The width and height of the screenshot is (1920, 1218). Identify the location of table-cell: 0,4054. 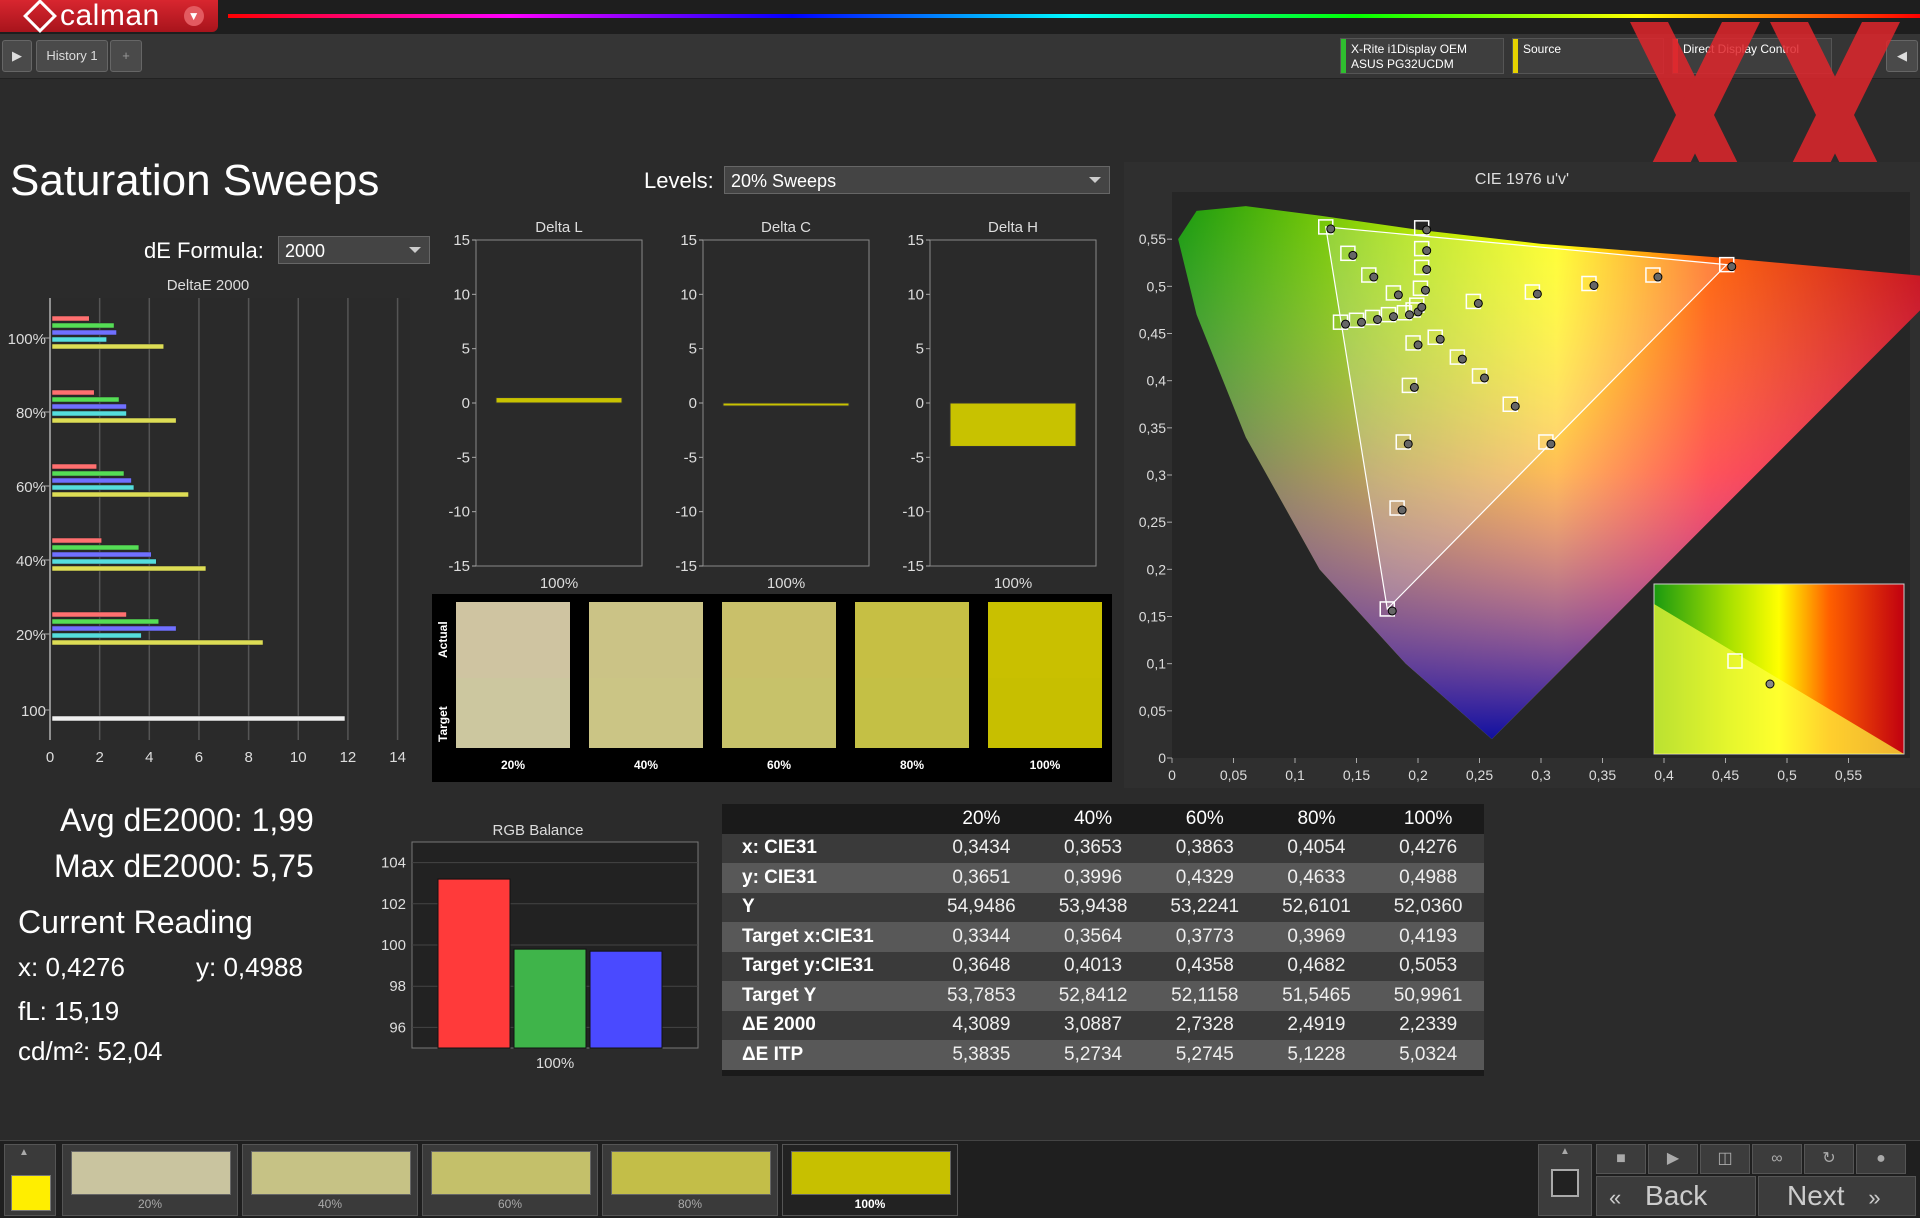
(1316, 848).